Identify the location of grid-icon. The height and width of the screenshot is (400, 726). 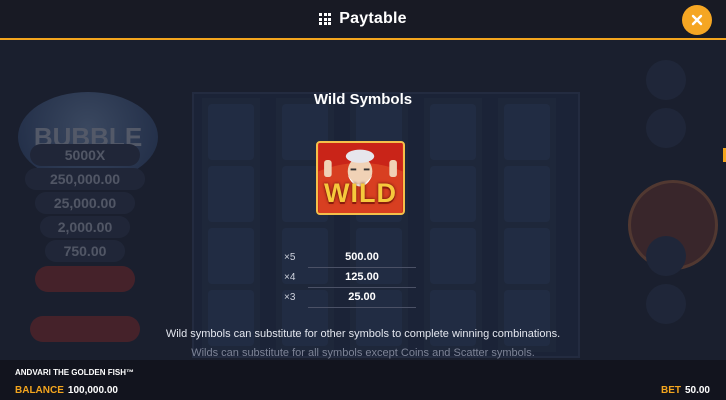
(325, 19).